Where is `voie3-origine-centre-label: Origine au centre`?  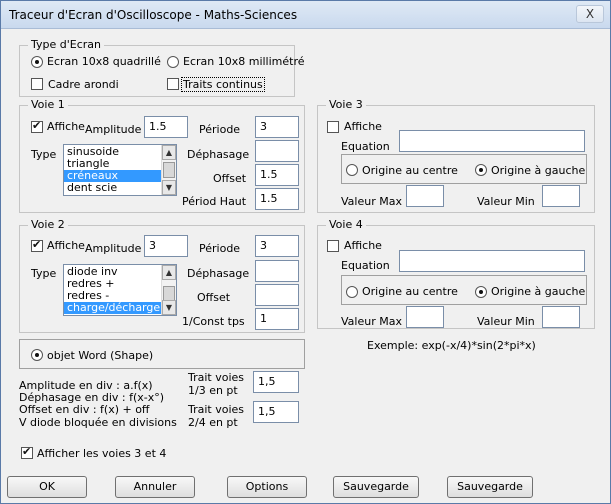 voie3-origine-centre-label: Origine au centre is located at coordinates (410, 170).